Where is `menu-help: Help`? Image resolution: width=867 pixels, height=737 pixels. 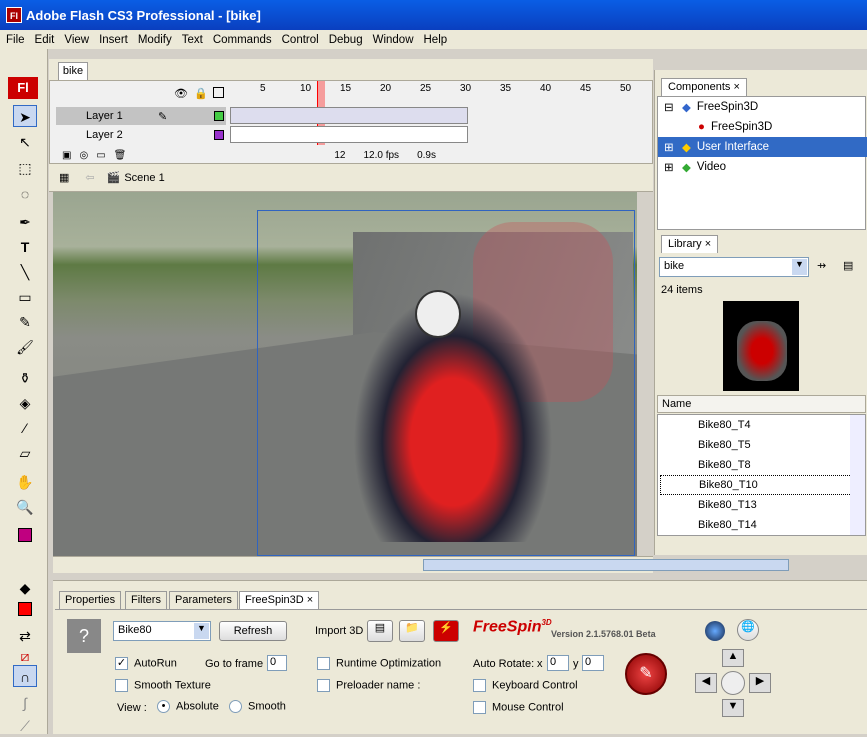 menu-help: Help is located at coordinates (436, 40).